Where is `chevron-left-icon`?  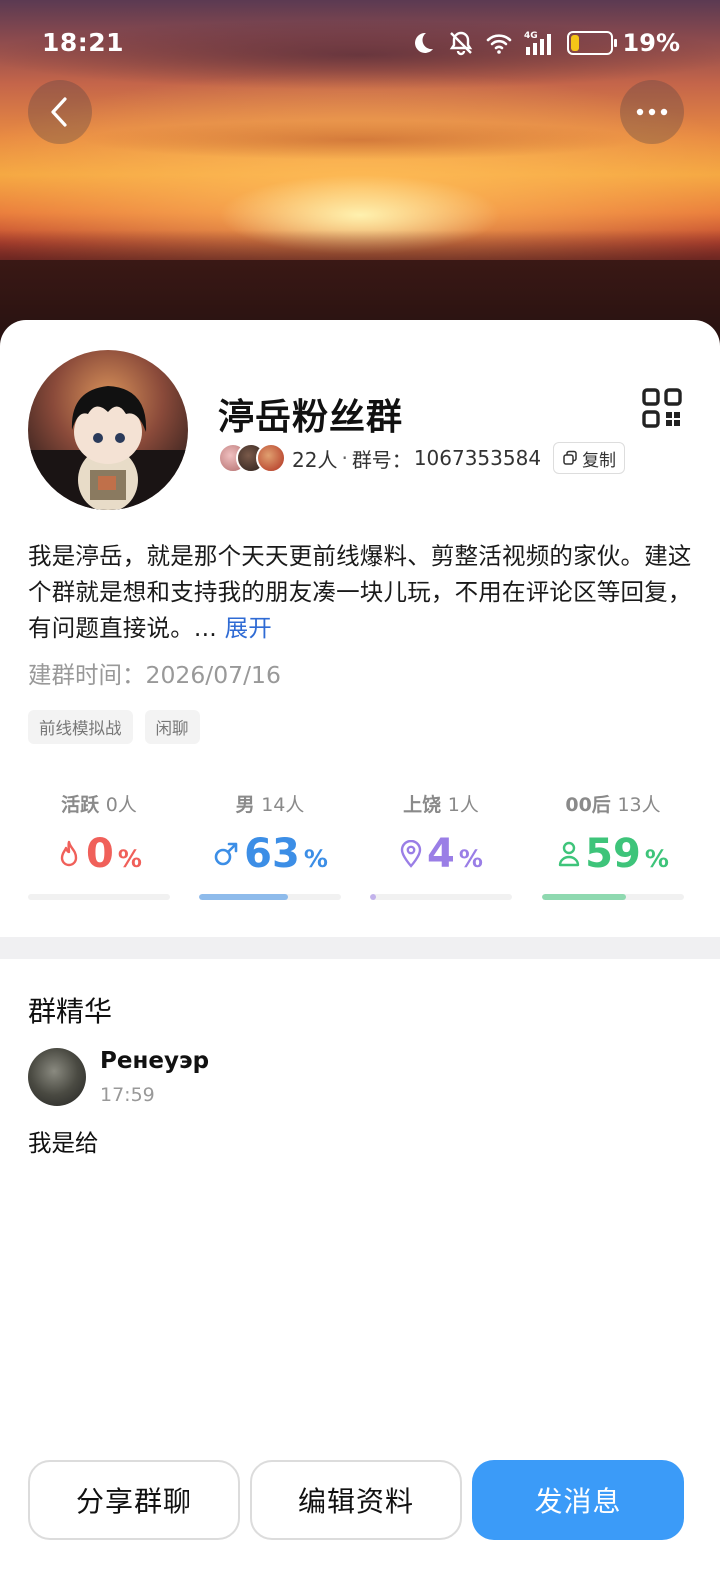 chevron-left-icon is located at coordinates (59, 112).